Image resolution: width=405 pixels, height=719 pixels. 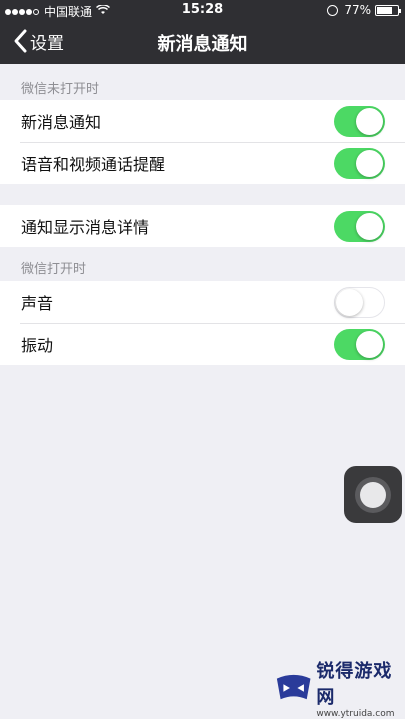 I want to click on page-title: 新消息通知, so click(x=202, y=44).